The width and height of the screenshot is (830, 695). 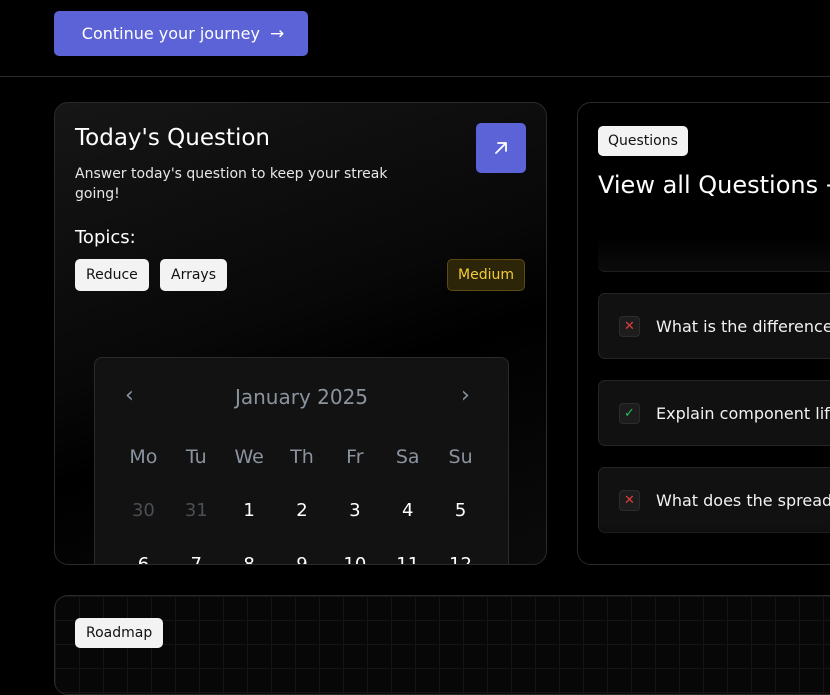 I want to click on topics-label: Topics:, so click(x=105, y=237).